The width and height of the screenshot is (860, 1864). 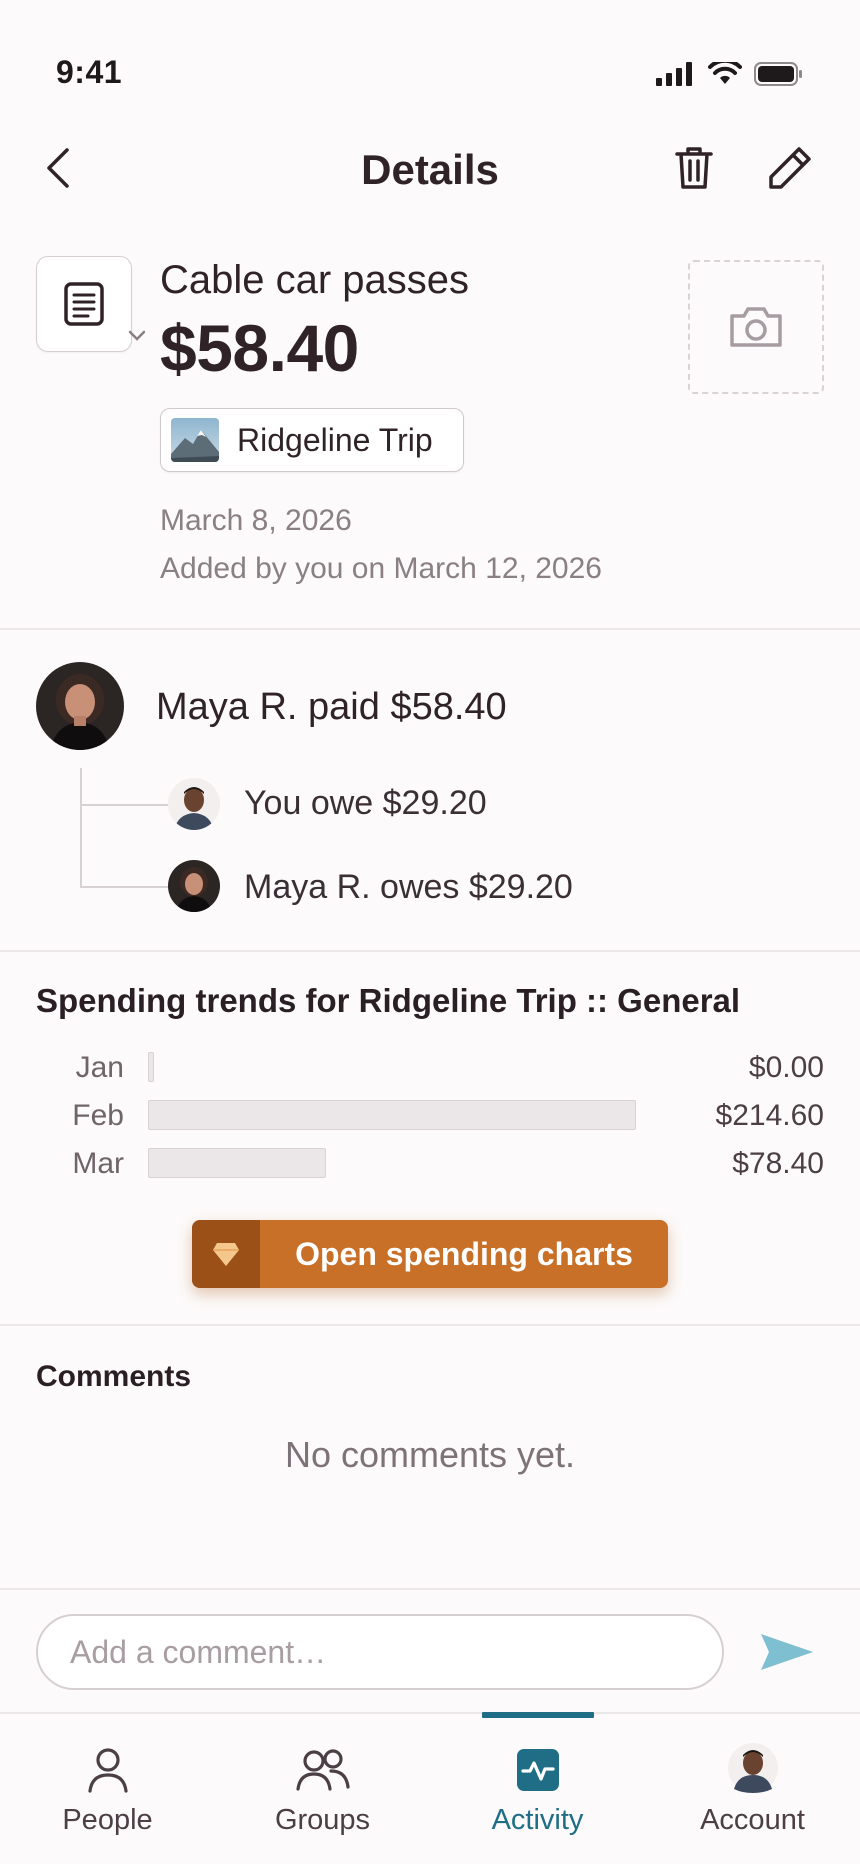 What do you see at coordinates (81, 828) in the screenshot?
I see `split-tree-line` at bounding box center [81, 828].